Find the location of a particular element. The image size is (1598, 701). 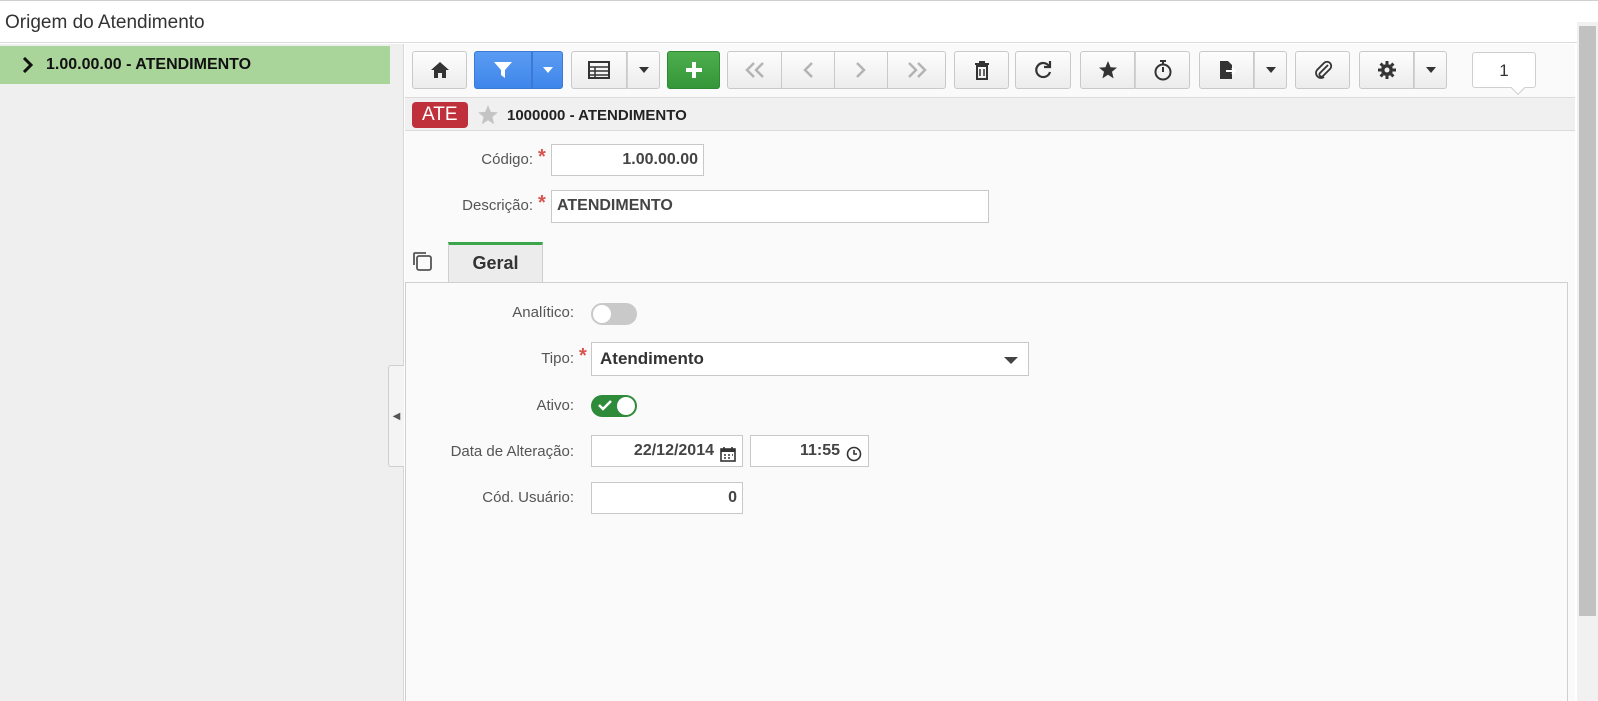

analitico-label: Analítico: is located at coordinates (543, 312).